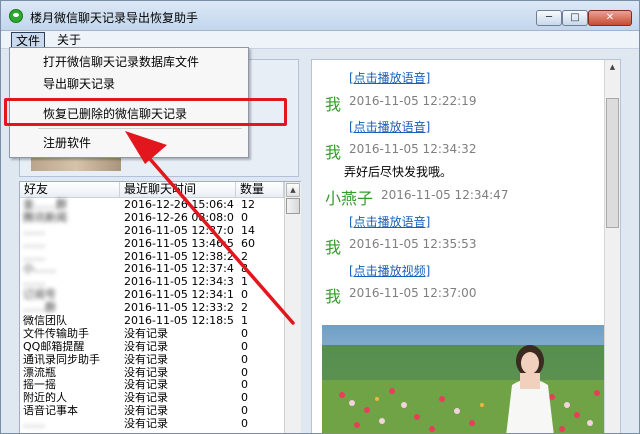 The image size is (640, 434). Describe the element at coordinates (260, 190) in the screenshot. I see `column-header-count: 数量` at that location.